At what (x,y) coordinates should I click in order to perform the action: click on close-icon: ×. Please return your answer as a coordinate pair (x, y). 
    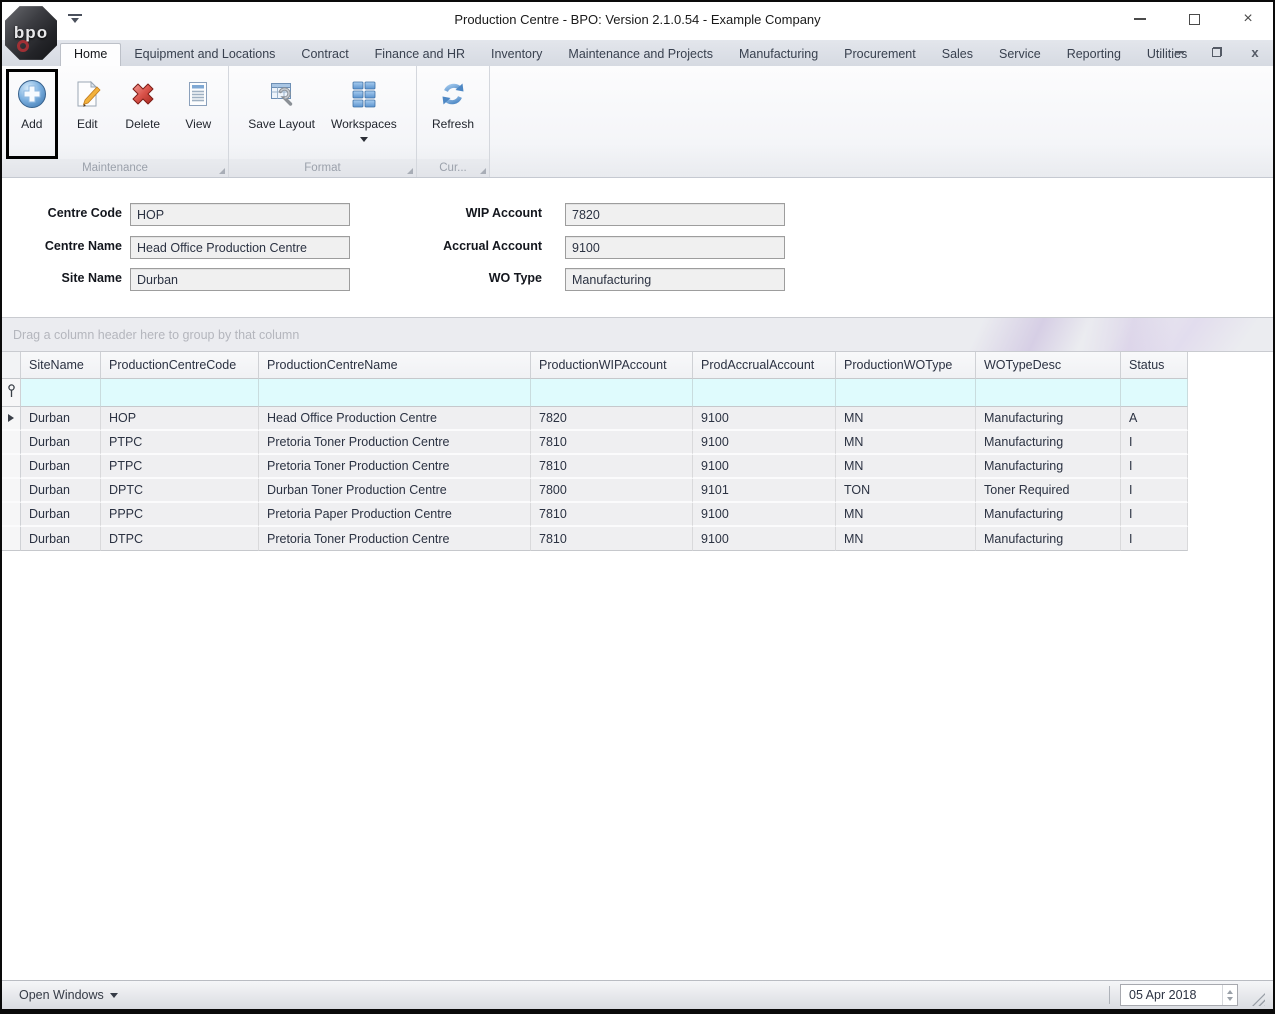
    Looking at the image, I should click on (1248, 19).